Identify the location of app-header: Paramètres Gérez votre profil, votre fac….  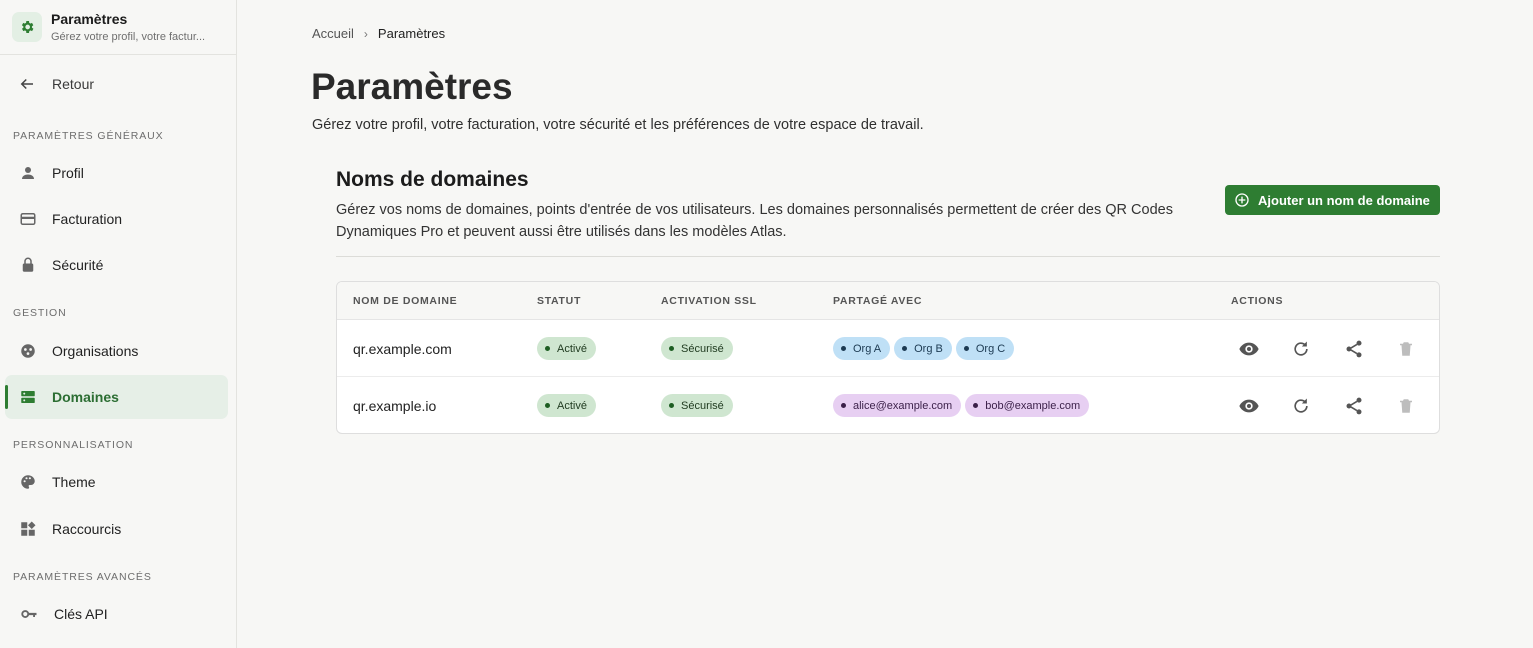
(118, 27).